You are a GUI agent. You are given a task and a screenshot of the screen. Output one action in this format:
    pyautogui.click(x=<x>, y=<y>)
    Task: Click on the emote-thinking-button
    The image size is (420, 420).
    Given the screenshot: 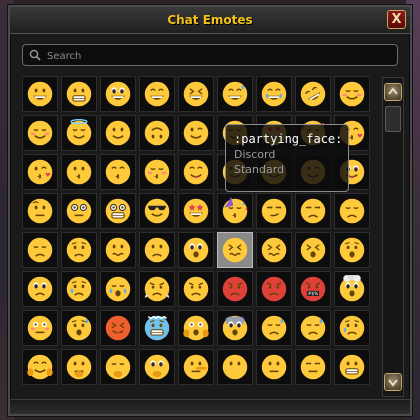 What is the action you would take?
    pyautogui.click(x=79, y=367)
    